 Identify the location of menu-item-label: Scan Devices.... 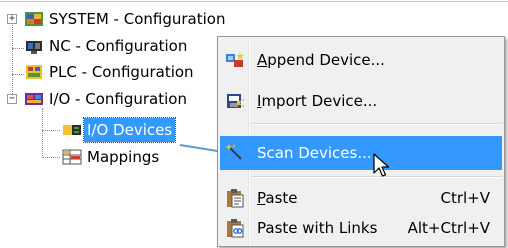
(314, 153).